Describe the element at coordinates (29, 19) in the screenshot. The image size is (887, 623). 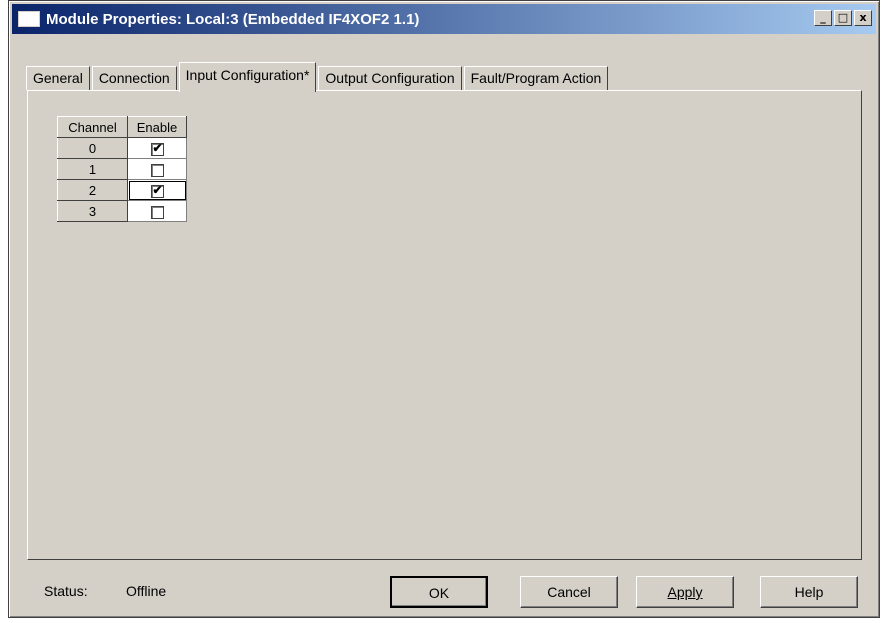
I see `window-icon` at that location.